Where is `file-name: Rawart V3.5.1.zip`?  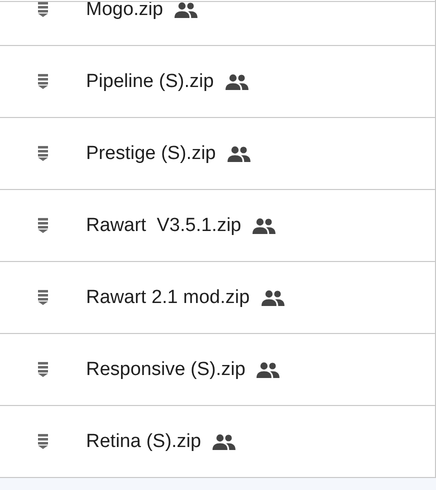 file-name: Rawart V3.5.1.zip is located at coordinates (164, 225).